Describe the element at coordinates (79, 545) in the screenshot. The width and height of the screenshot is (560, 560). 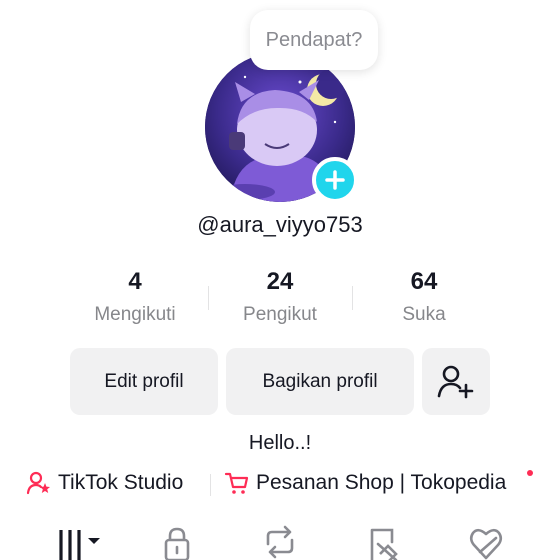
I see `grid-icon` at that location.